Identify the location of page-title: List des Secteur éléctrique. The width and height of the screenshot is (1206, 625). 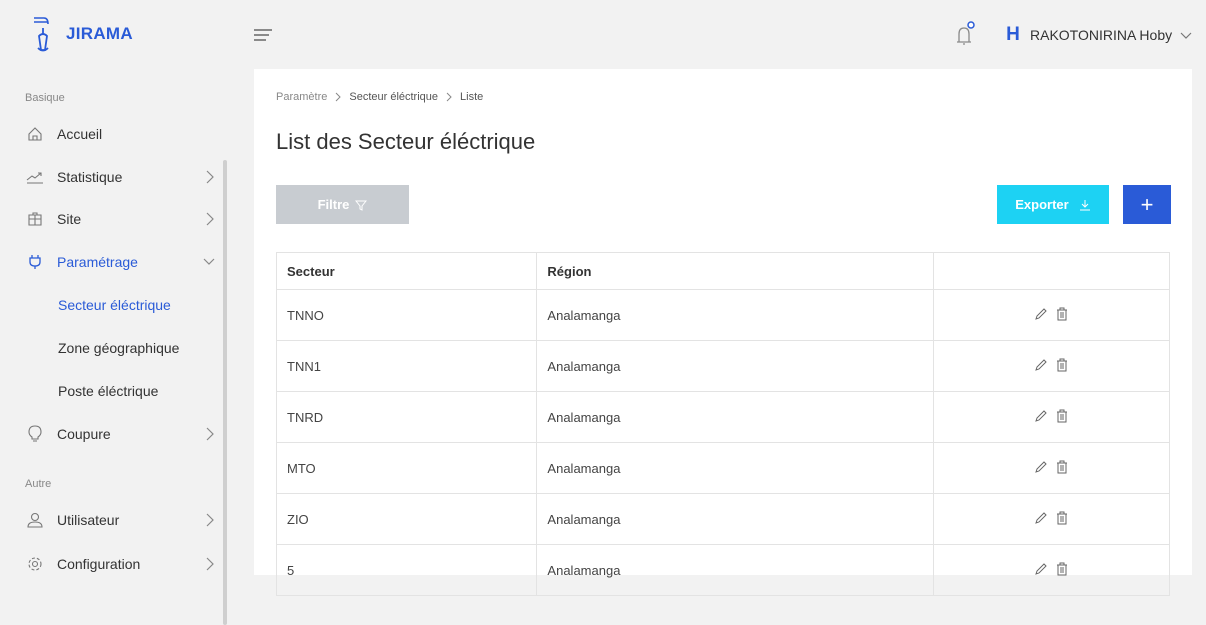
(406, 141).